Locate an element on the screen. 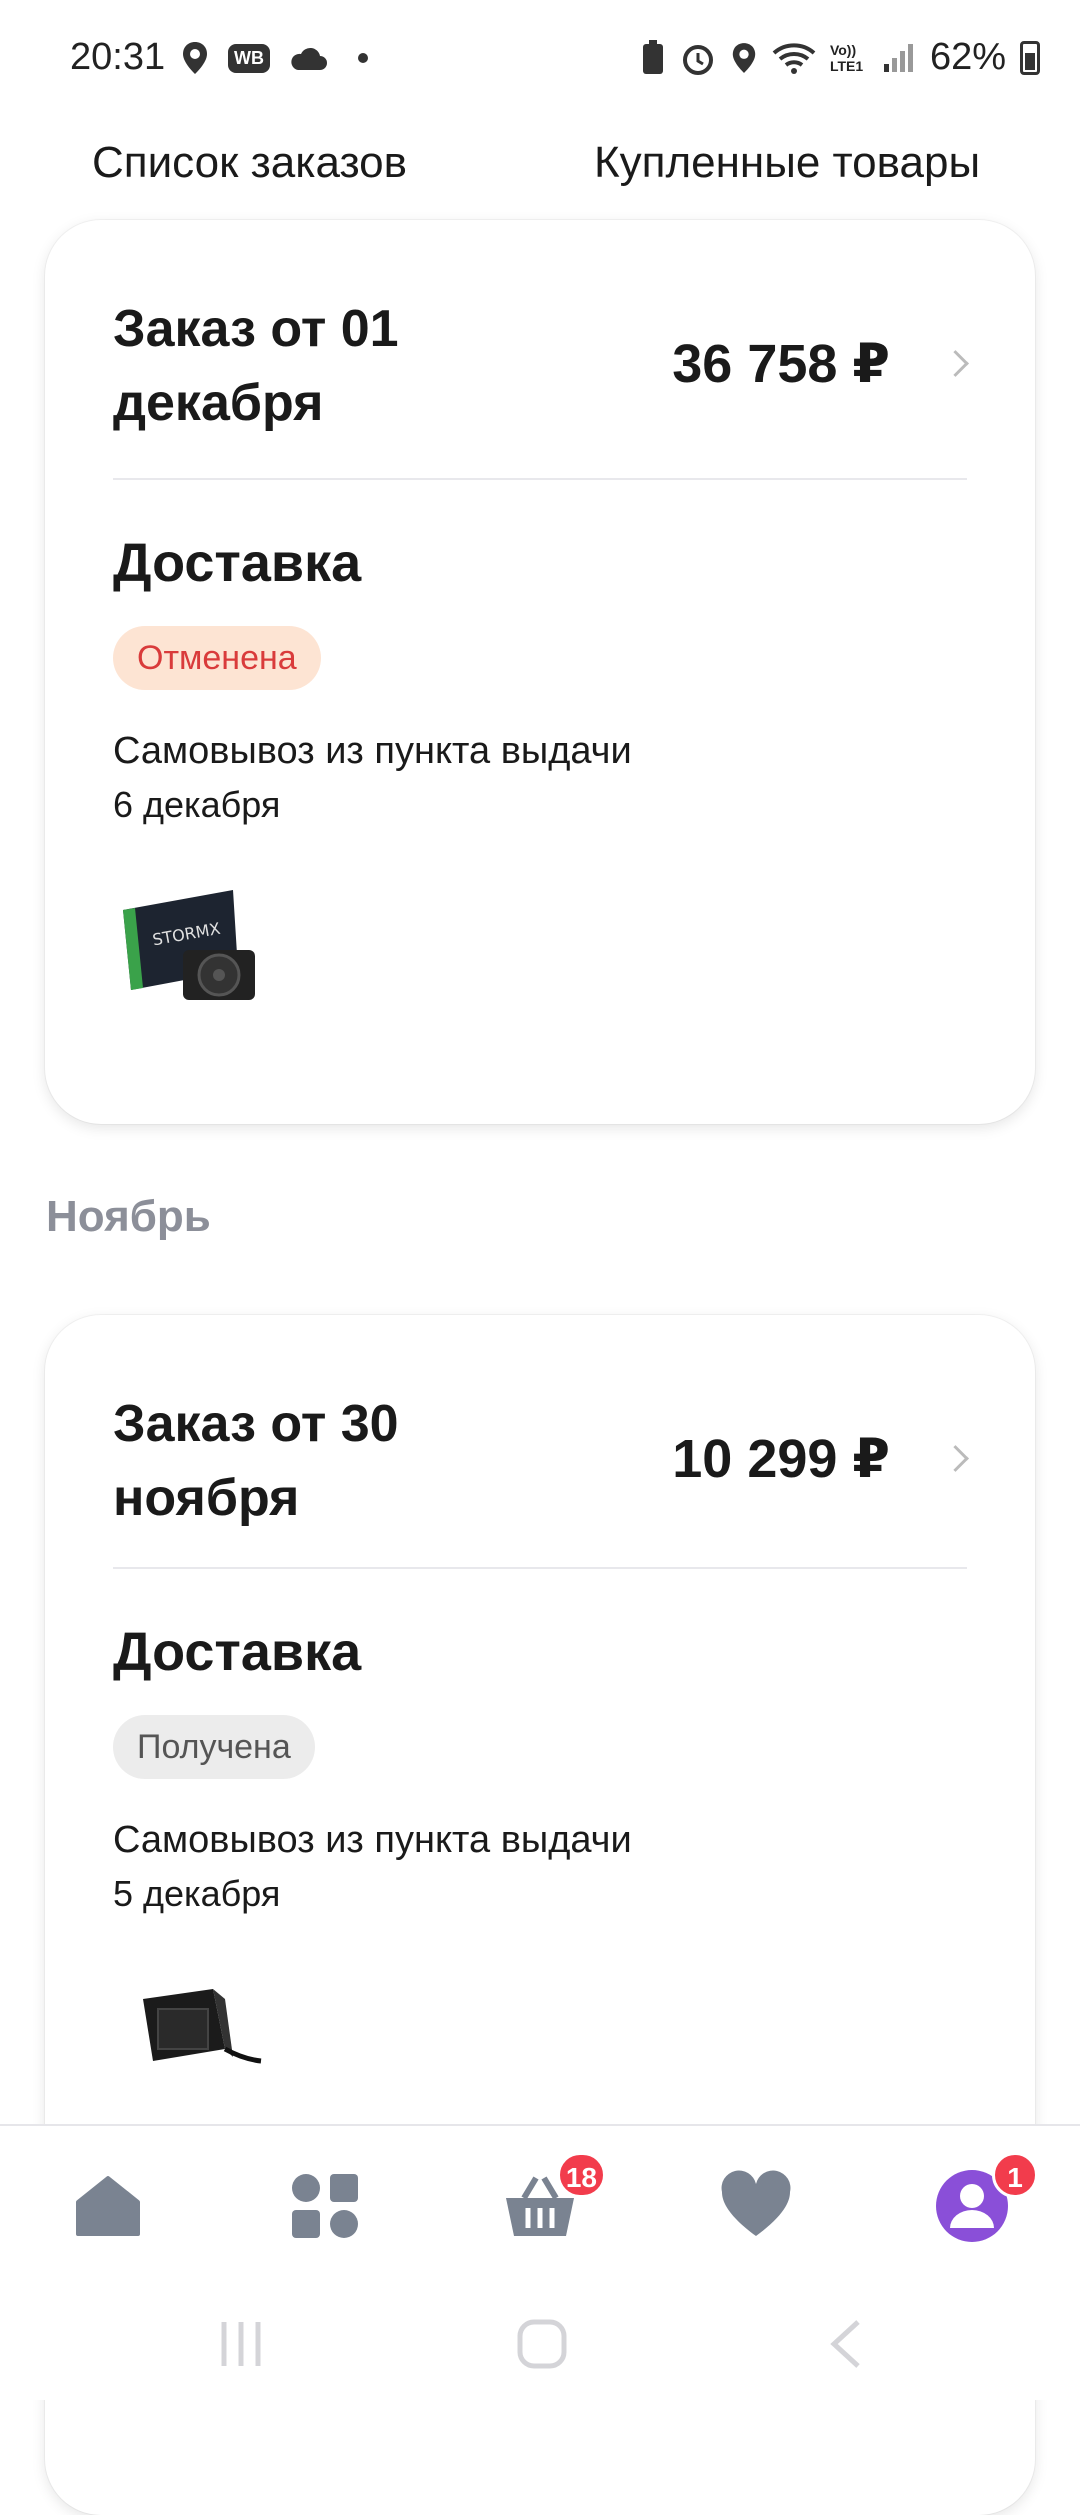 Image resolution: width=1080 pixels, height=2515 pixels. battery-percent: 62% is located at coordinates (967, 57).